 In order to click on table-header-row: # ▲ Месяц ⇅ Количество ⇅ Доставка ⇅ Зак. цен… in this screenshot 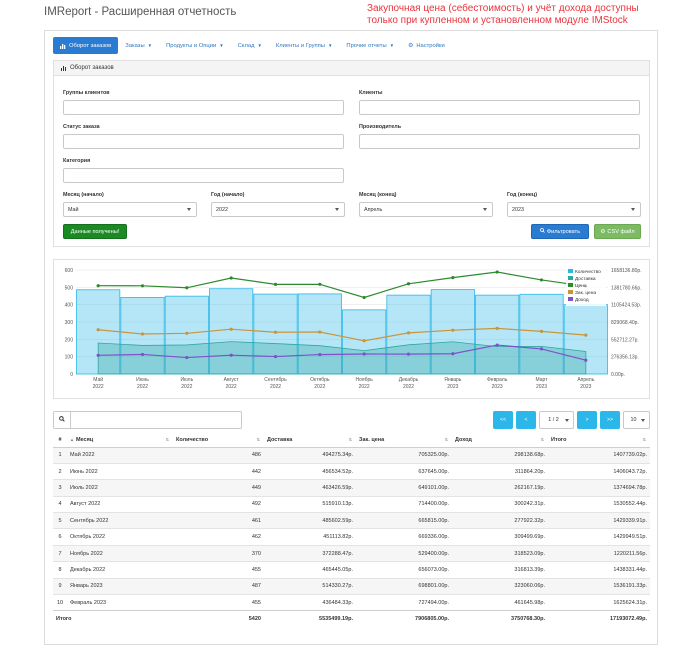, I will do `click(351, 440)`.